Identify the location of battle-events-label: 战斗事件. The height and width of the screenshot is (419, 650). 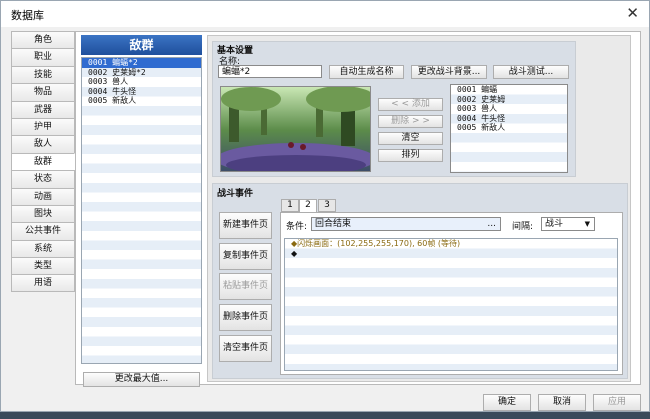
(235, 194).